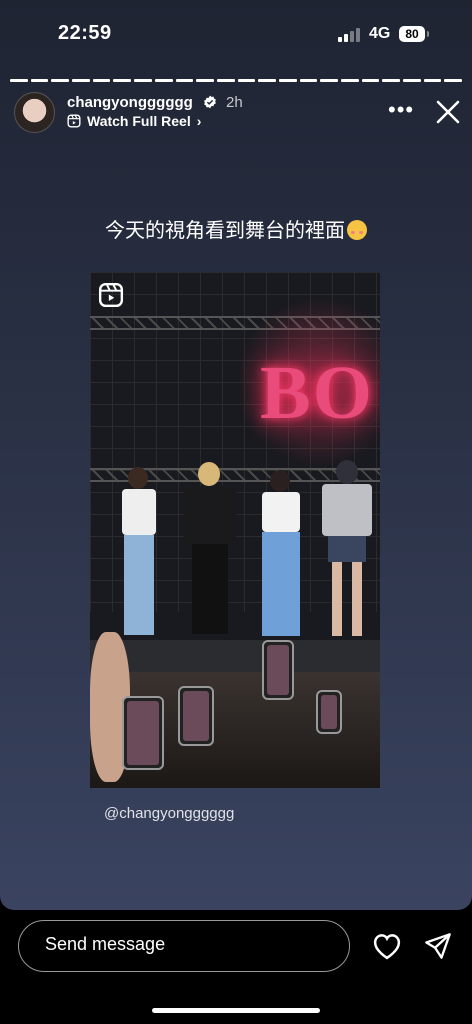 The image size is (472, 1024). Describe the element at coordinates (85, 33) in the screenshot. I see `status-time: 22:59` at that location.